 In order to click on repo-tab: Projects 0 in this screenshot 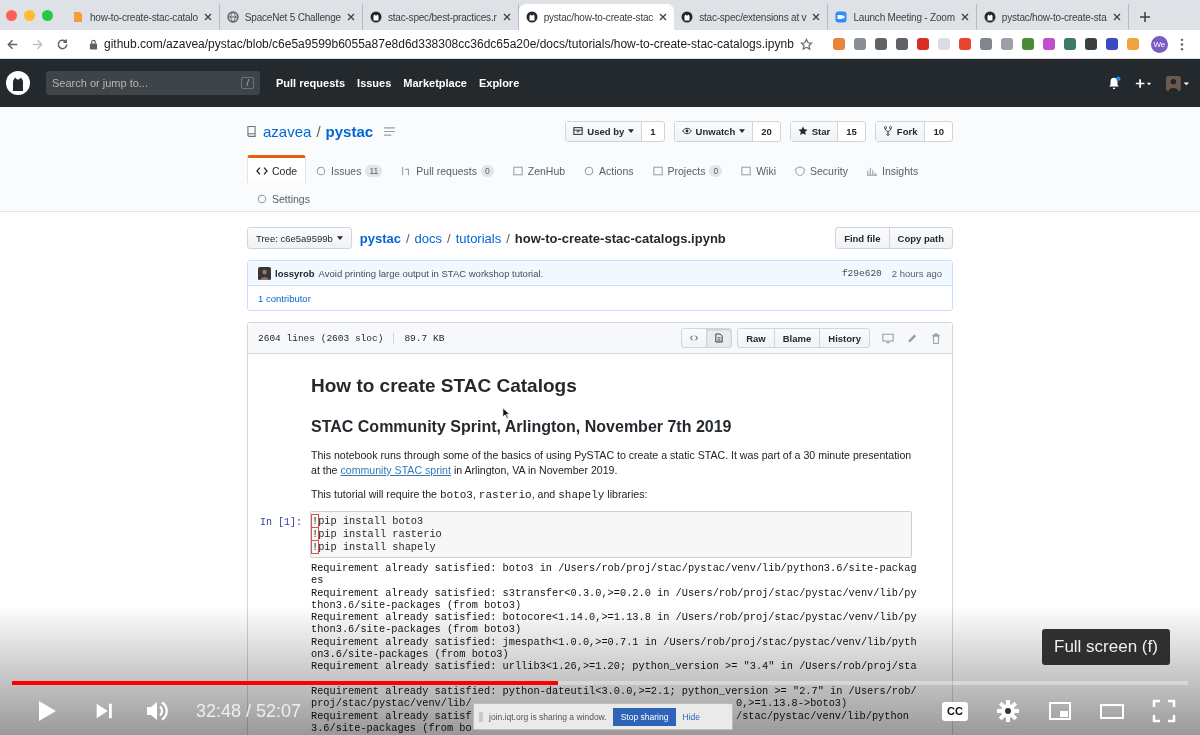, I will do `click(687, 169)`.